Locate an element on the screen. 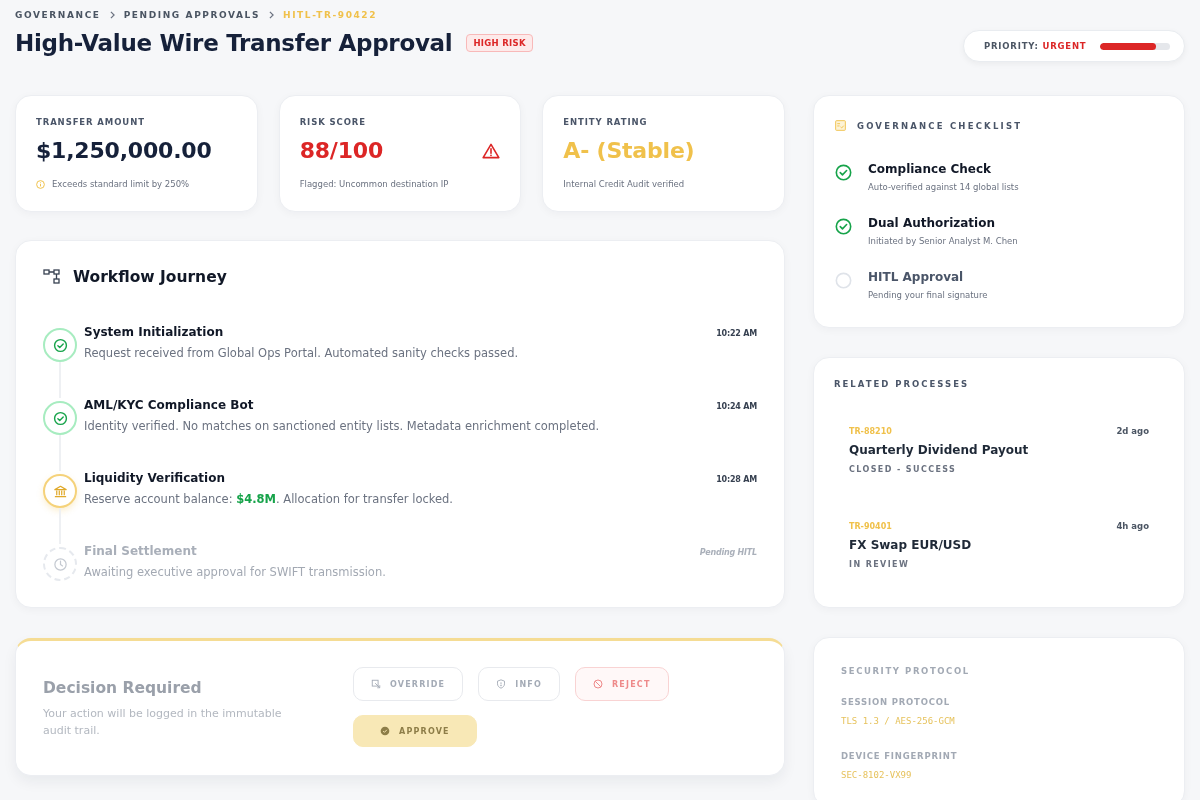  process-item: TR-90401 4h ago FX Swap EUR/USD IN REVIEW is located at coordinates (999, 545).